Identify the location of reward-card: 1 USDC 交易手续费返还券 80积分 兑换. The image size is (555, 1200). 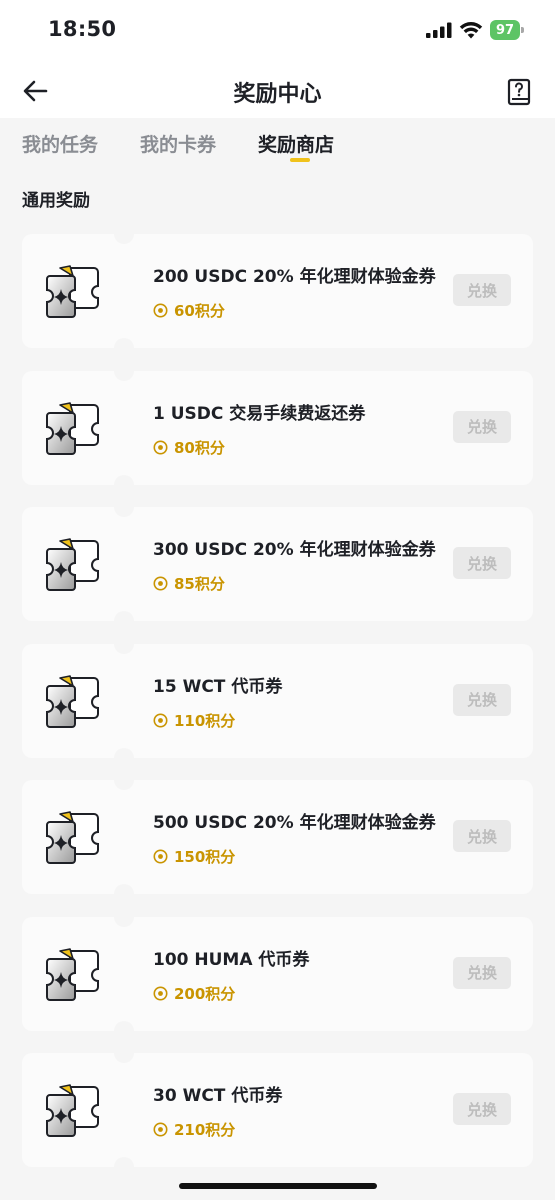
(277, 427).